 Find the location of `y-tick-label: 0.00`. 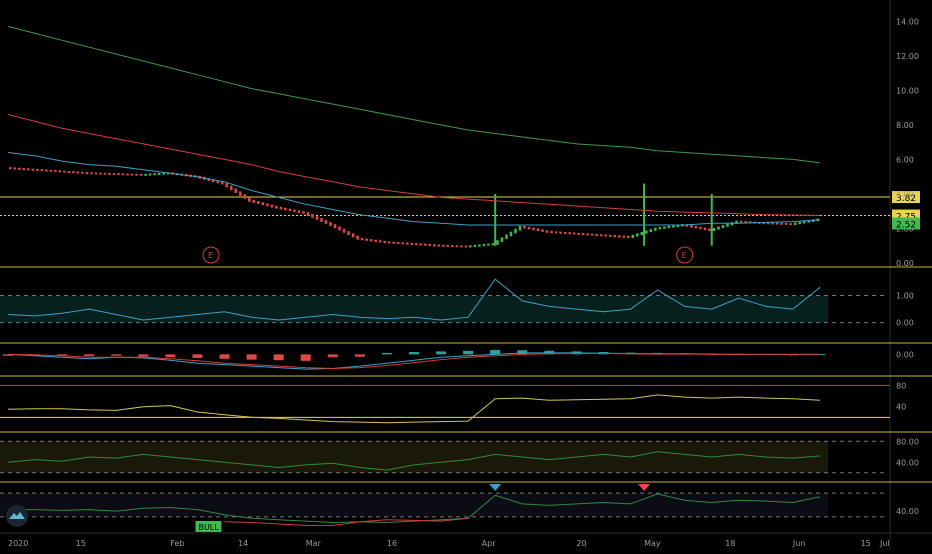

y-tick-label: 0.00 is located at coordinates (905, 323).